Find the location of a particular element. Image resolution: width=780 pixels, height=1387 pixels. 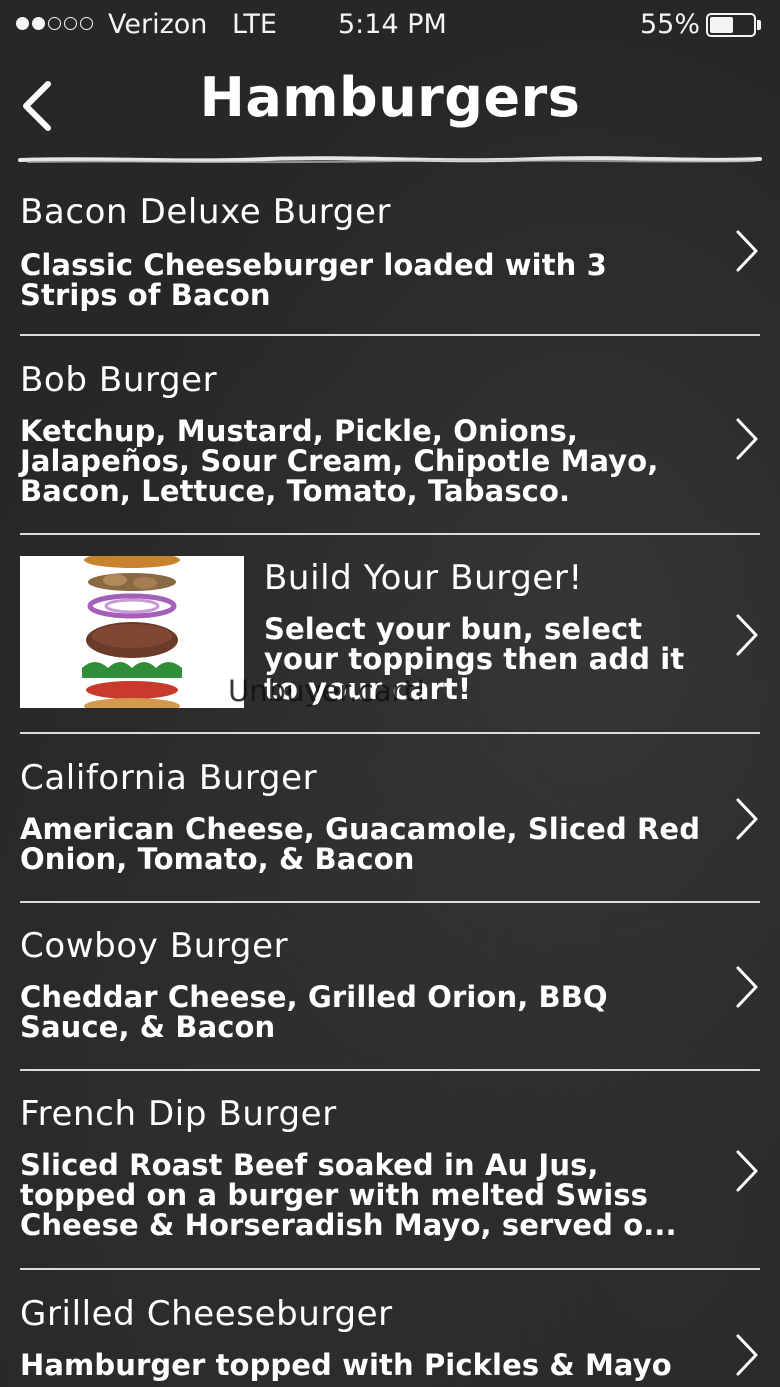

chalk-divider is located at coordinates (390, 160).